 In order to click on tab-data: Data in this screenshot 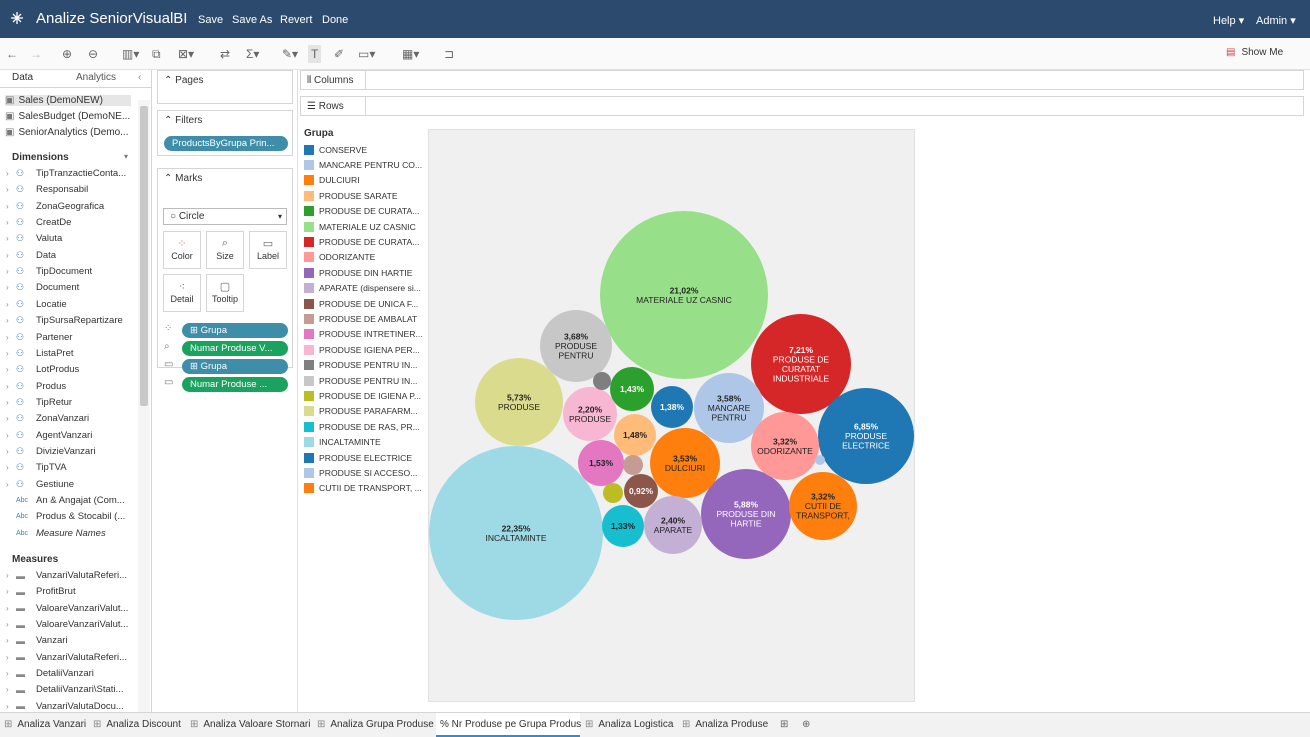, I will do `click(22, 77)`.